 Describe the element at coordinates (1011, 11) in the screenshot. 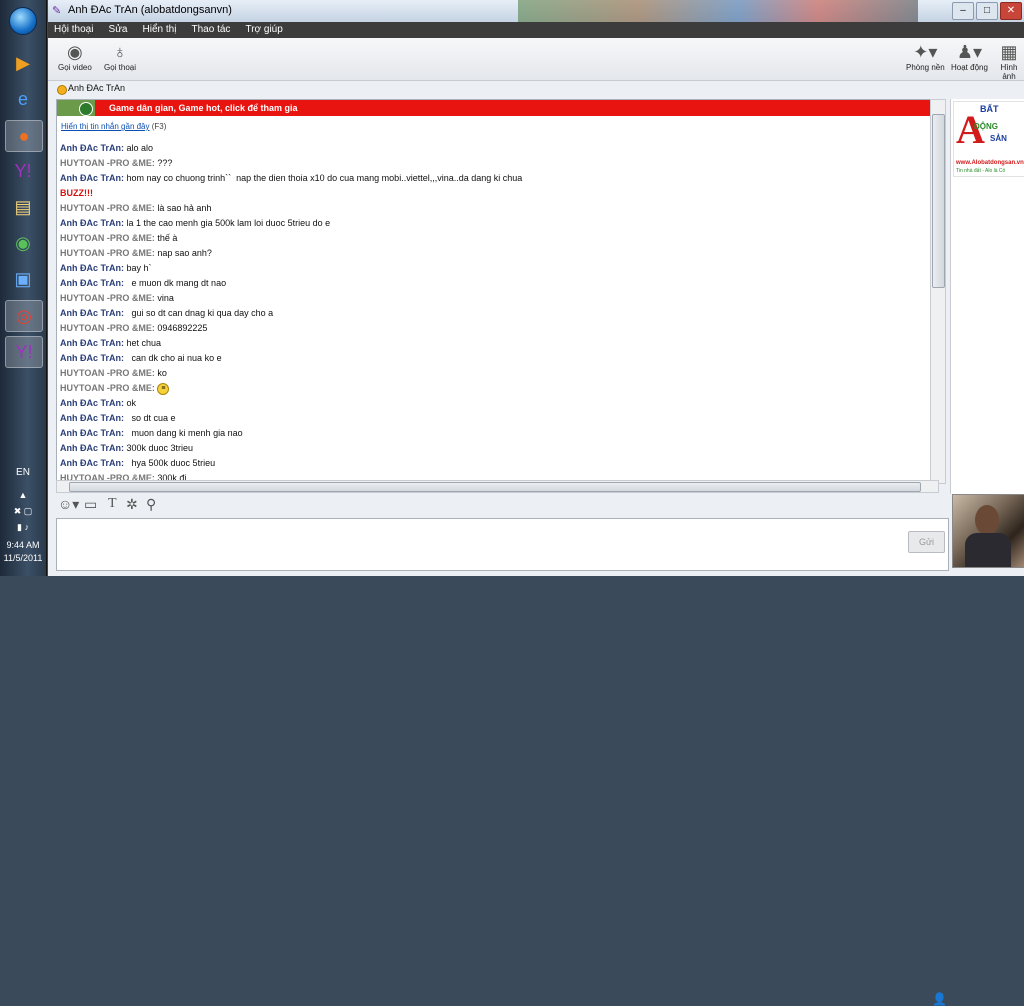

I see `close-button: ✕` at that location.